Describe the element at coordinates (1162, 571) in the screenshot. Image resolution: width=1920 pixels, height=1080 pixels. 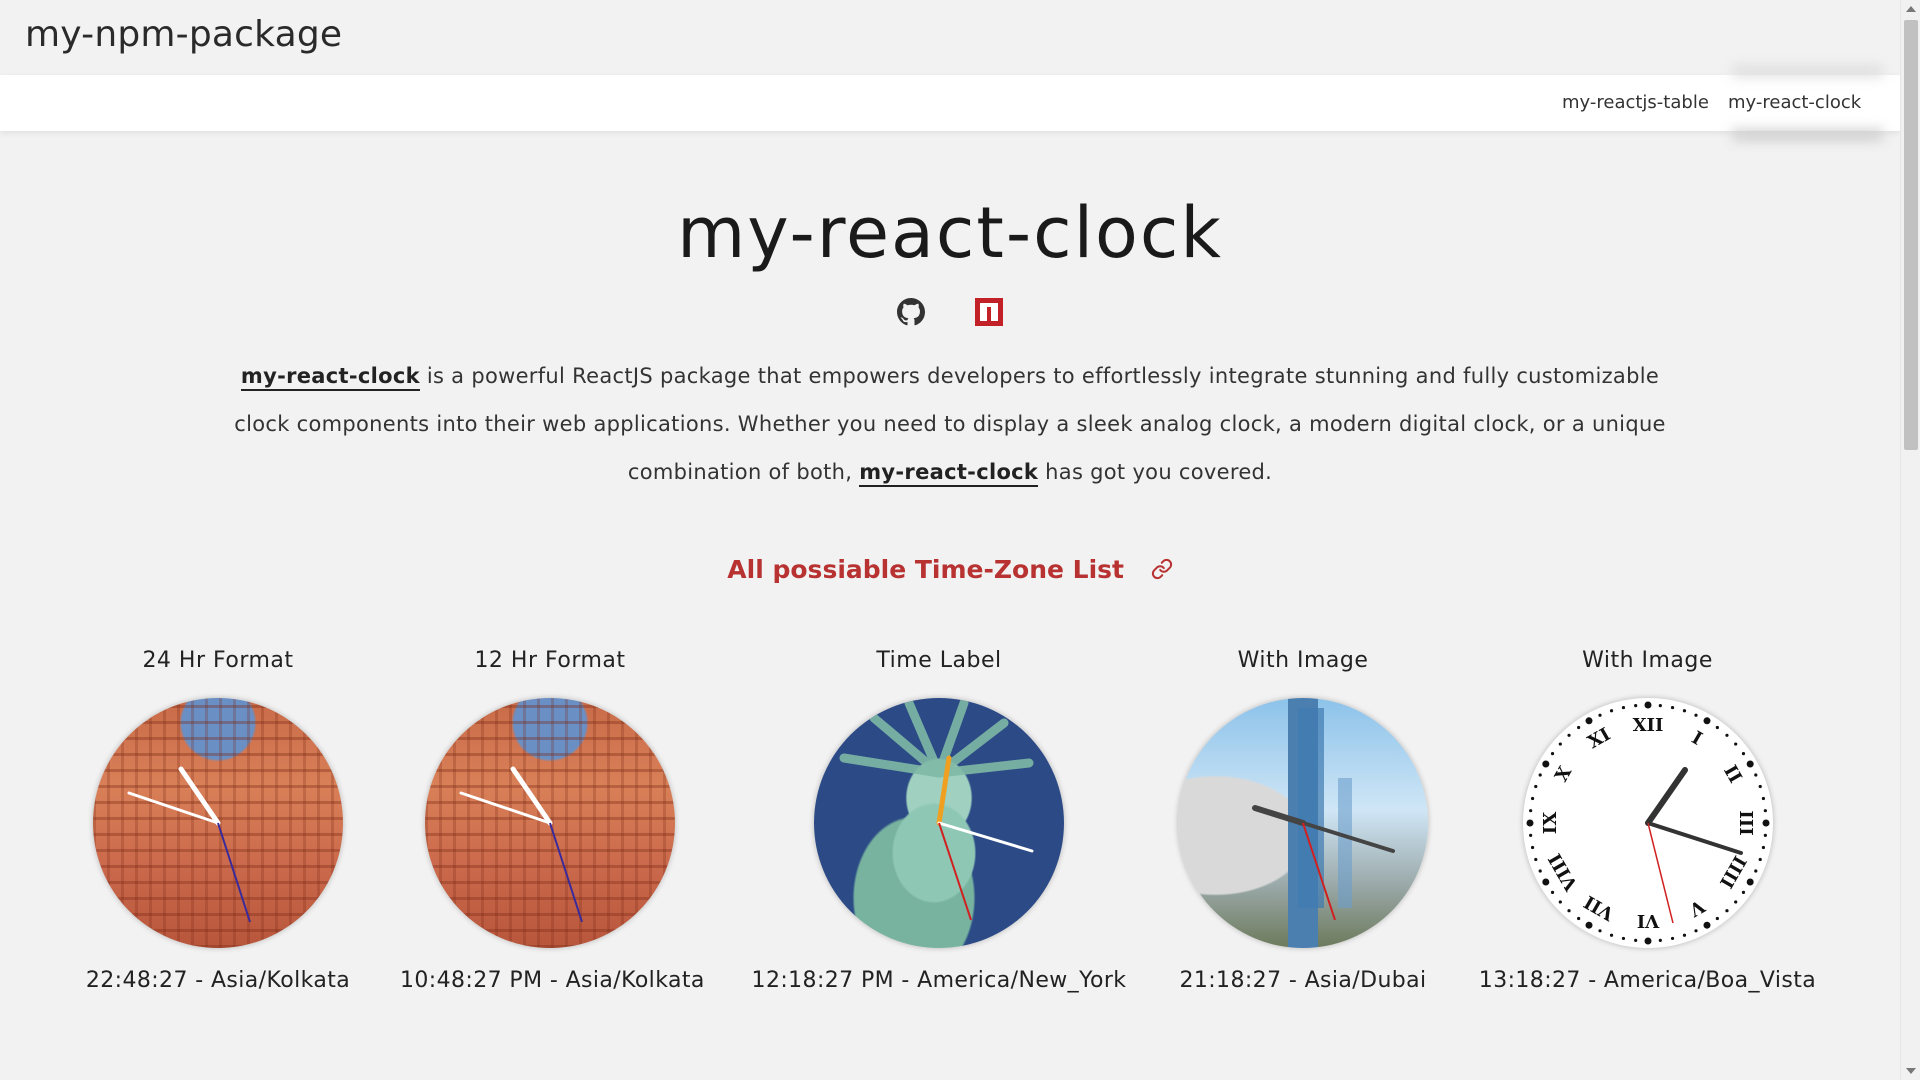
I see `link-icon` at that location.